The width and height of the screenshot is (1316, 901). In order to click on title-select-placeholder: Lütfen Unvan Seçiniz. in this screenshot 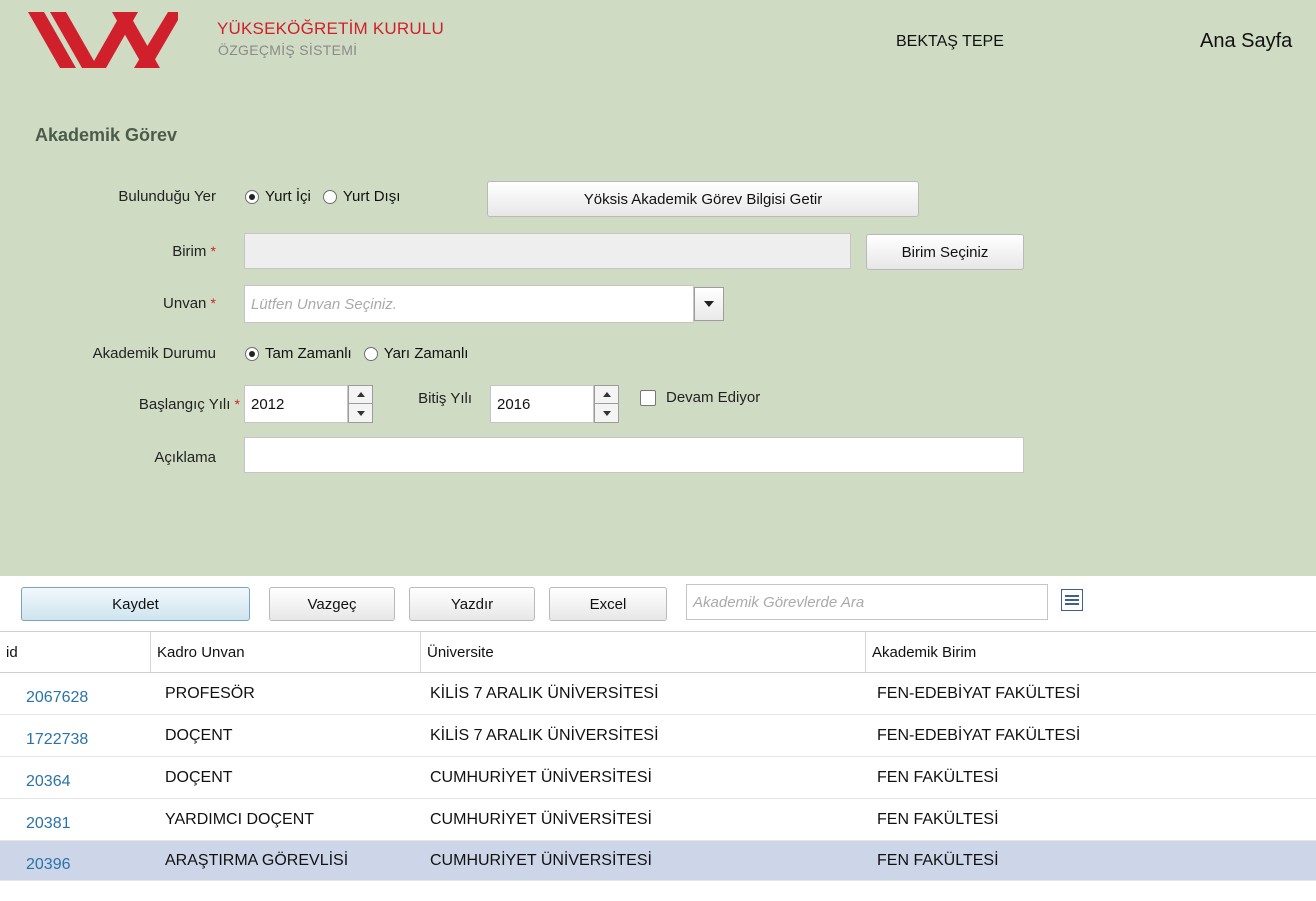, I will do `click(324, 304)`.